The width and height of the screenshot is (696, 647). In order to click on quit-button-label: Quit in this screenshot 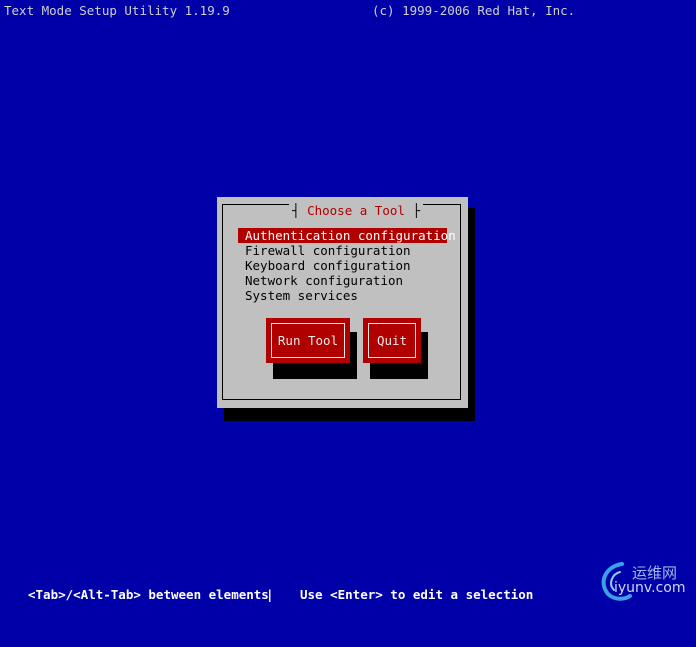, I will do `click(392, 340)`.